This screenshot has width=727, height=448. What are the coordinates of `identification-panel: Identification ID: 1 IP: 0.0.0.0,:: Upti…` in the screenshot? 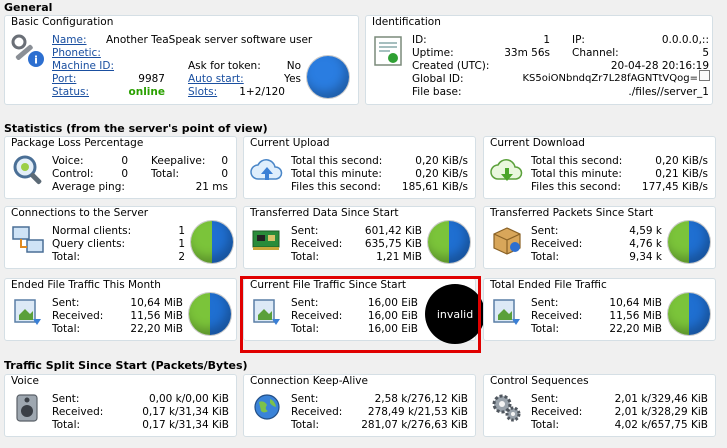 It's located at (539, 60).